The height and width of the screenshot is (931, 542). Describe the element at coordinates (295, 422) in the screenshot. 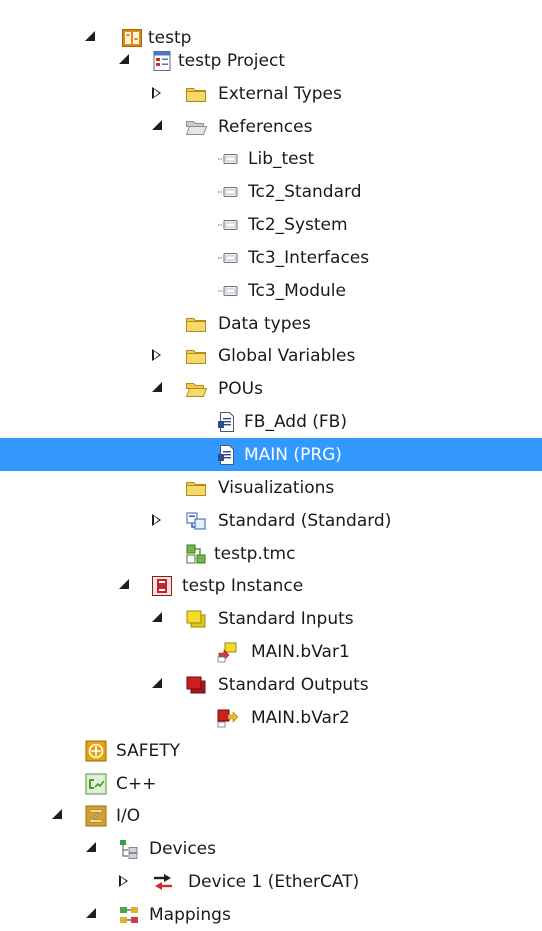

I see `tree-item-label: FB_Add (FB)` at that location.